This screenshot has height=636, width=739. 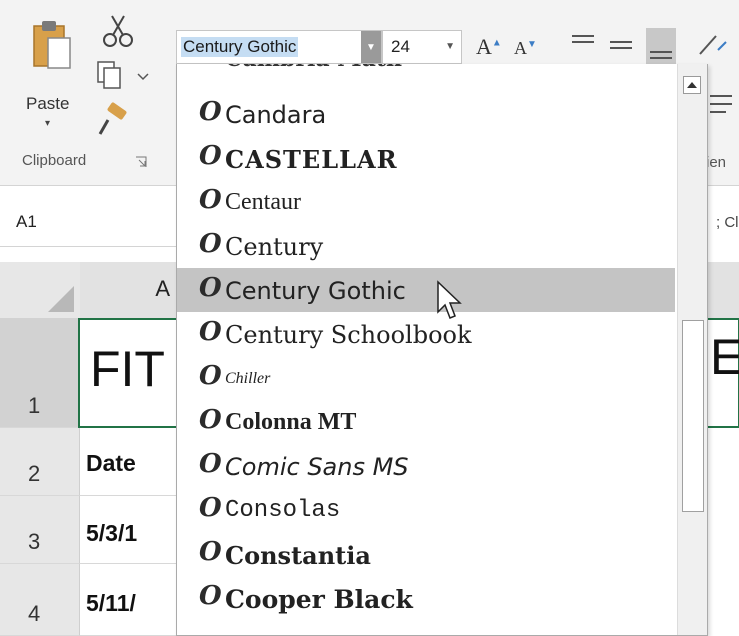 What do you see at coordinates (724, 357) in the screenshot?
I see `cell-right-fragment: E` at bounding box center [724, 357].